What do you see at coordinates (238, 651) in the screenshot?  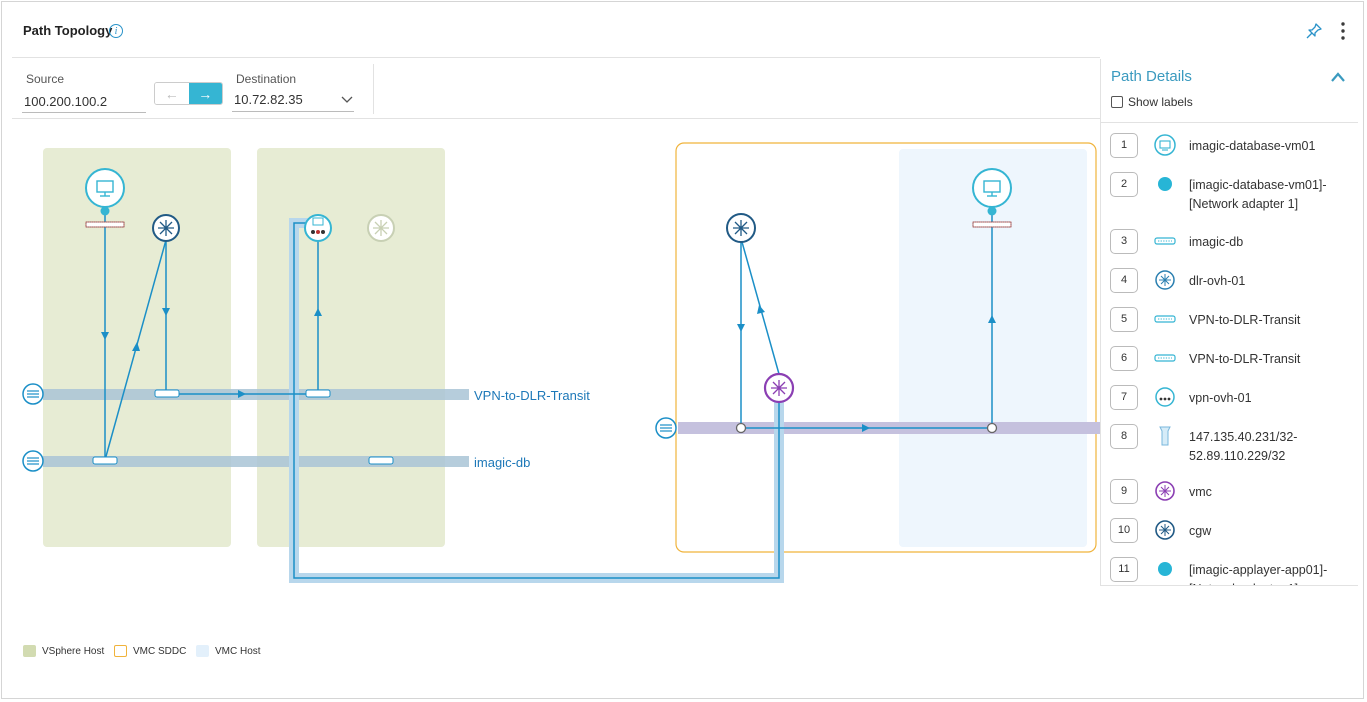 I see `legend-label: VMC Host` at bounding box center [238, 651].